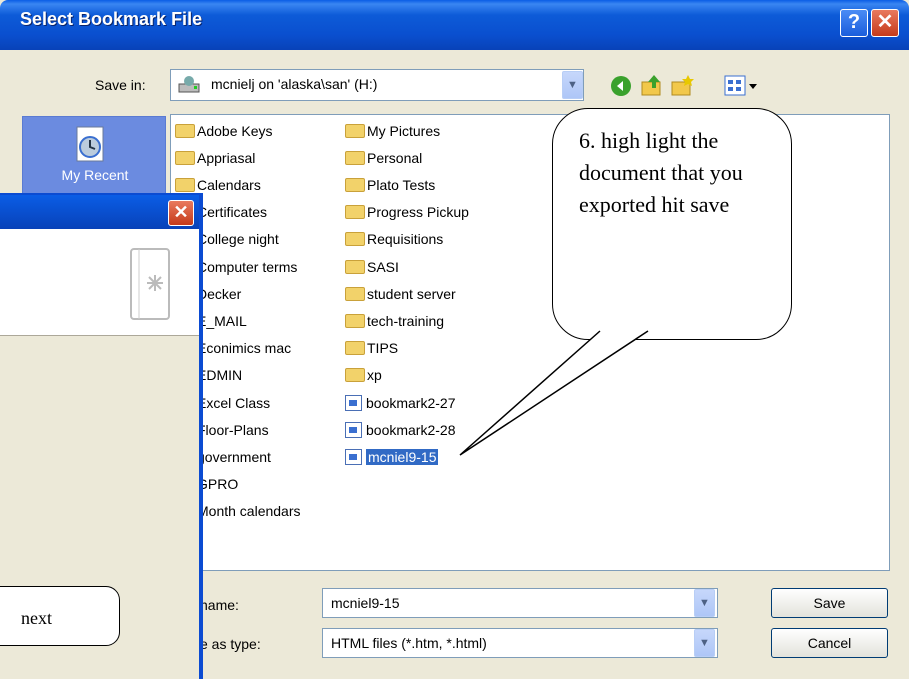 The width and height of the screenshot is (909, 679). What do you see at coordinates (111, 19) in the screenshot?
I see `dialog-title: Select Bookmark File` at bounding box center [111, 19].